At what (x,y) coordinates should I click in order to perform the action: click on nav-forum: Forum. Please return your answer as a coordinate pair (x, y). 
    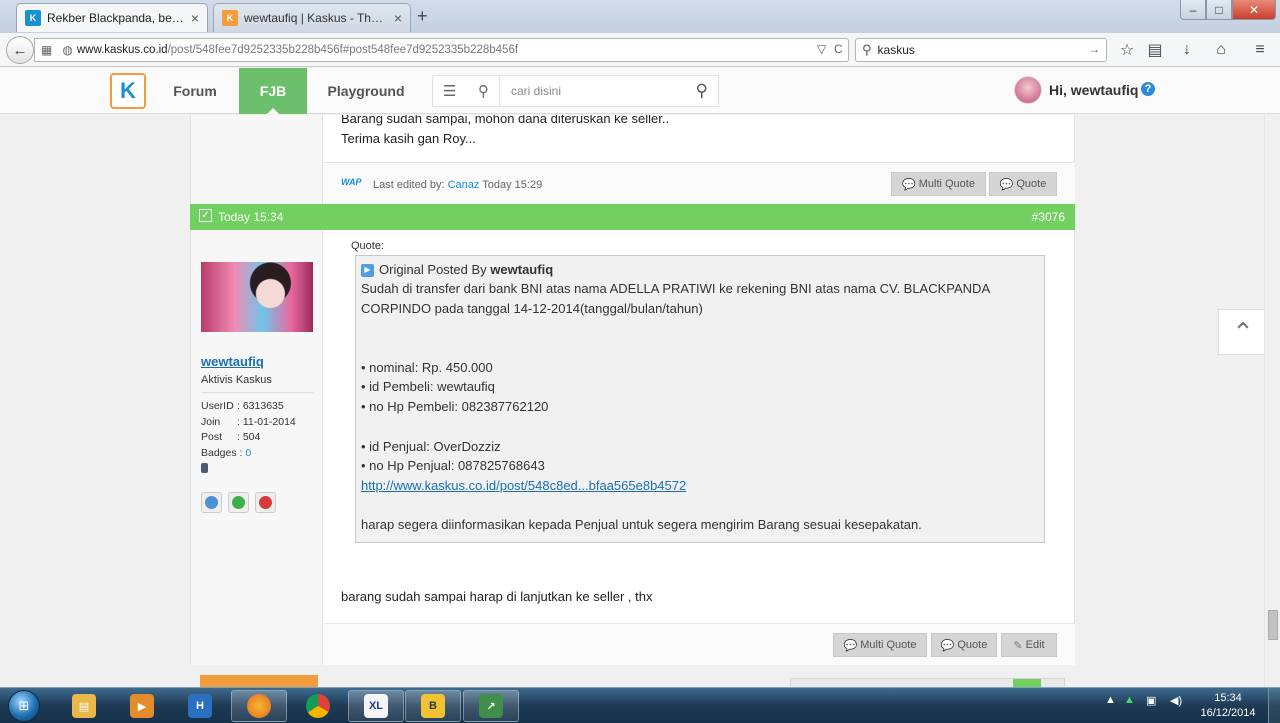
    Looking at the image, I should click on (195, 91).